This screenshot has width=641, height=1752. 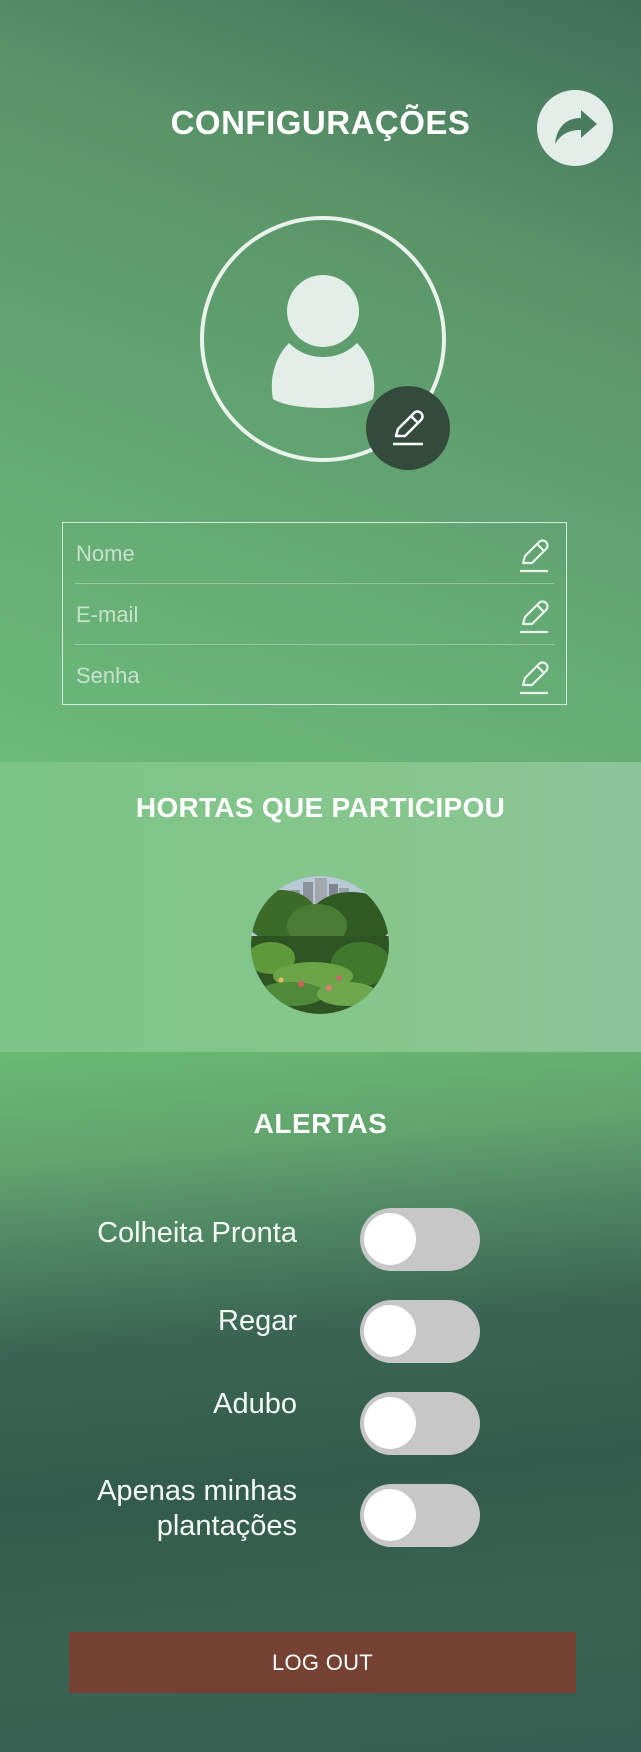 What do you see at coordinates (107, 614) in the screenshot?
I see `email-field-placeholder: E-mail` at bounding box center [107, 614].